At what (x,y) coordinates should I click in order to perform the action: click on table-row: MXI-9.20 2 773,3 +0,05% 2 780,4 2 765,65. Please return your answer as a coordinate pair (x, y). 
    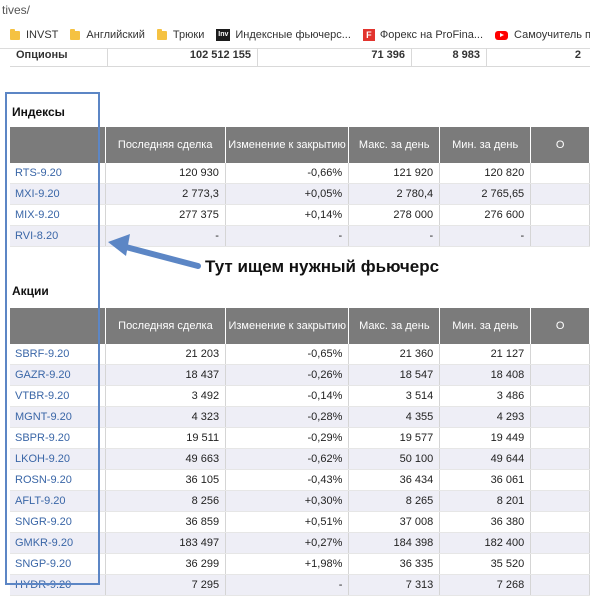
    Looking at the image, I should click on (300, 194).